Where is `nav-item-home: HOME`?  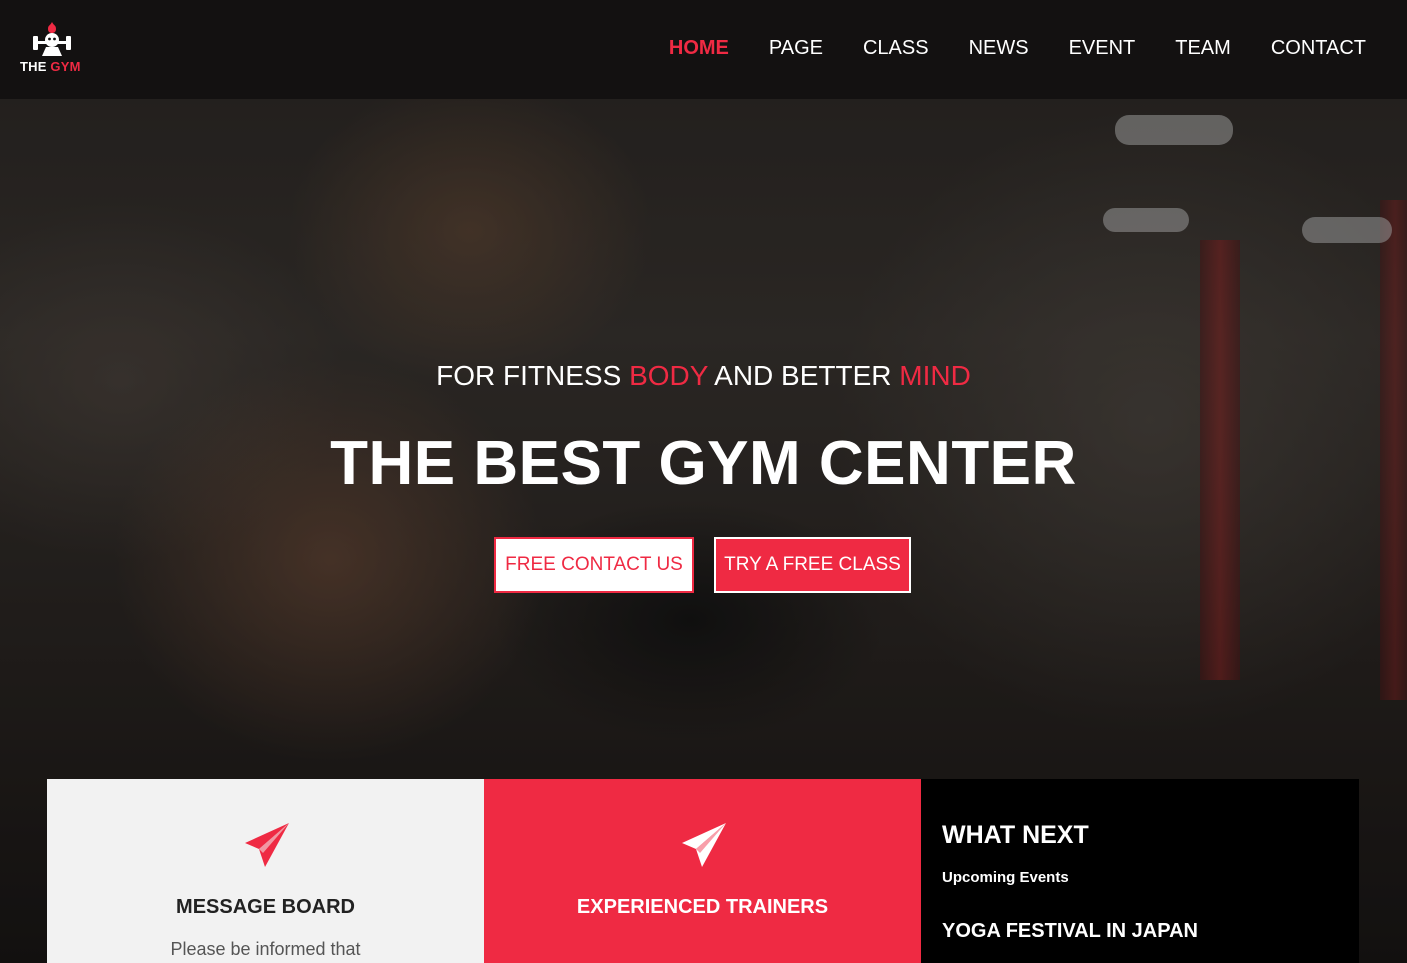
nav-item-home: HOME is located at coordinates (699, 48).